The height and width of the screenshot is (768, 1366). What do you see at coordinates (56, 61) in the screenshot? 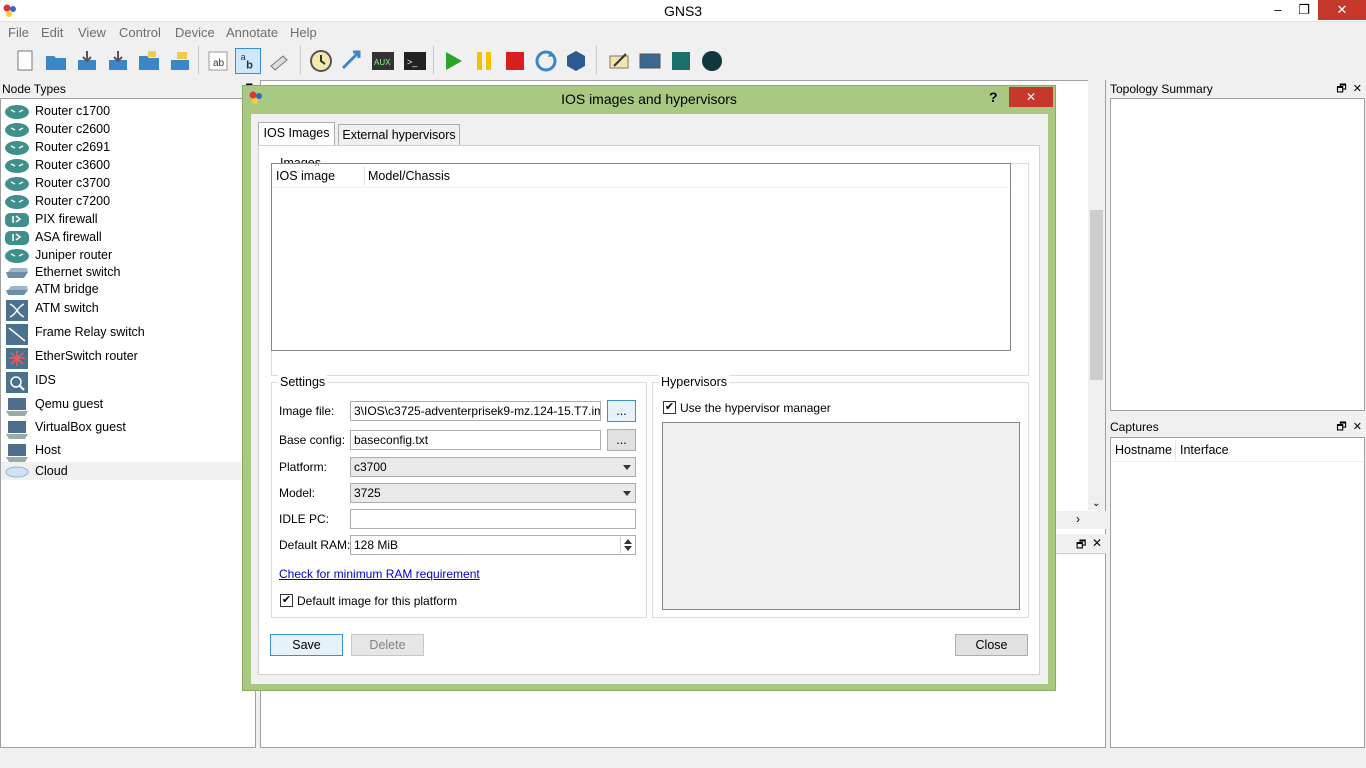
I see `open-folder-icon` at bounding box center [56, 61].